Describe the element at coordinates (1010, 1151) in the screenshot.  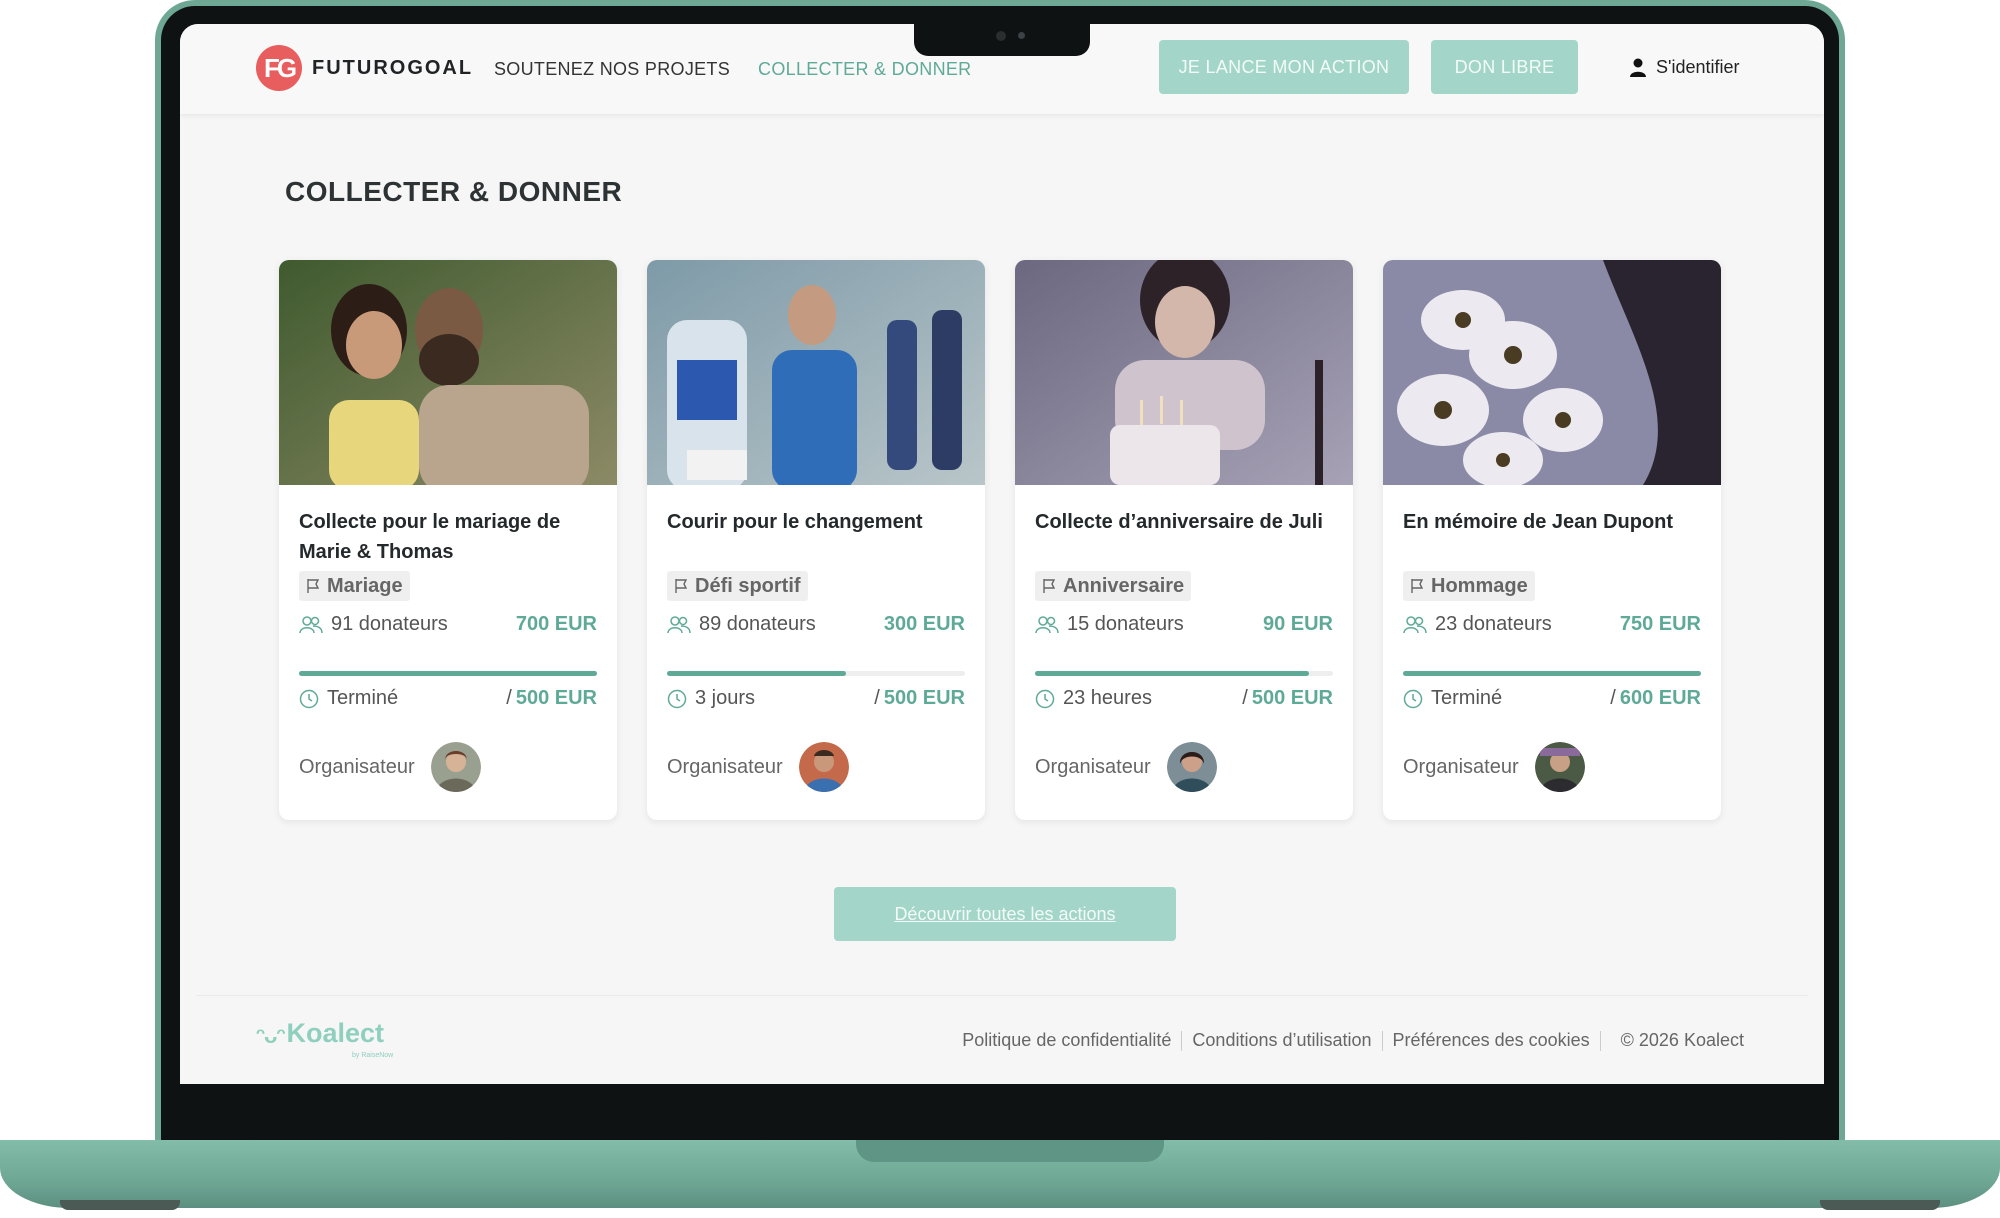
I see `laptop-base-notch` at that location.